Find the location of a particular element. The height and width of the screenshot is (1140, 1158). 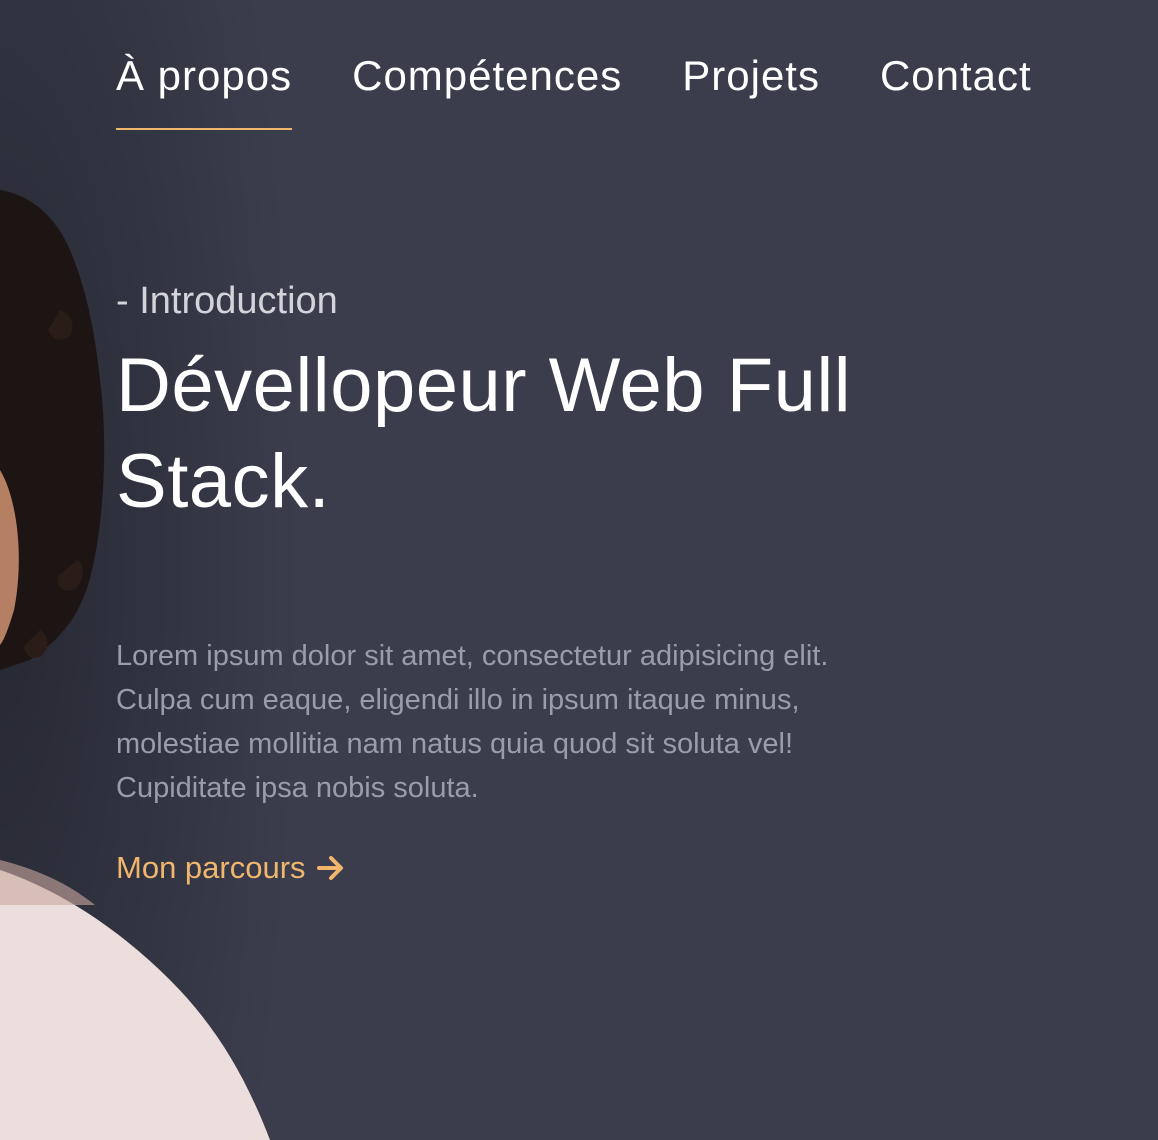

hero-title-line-1: Dévellopeur Web Full is located at coordinates (484, 385).